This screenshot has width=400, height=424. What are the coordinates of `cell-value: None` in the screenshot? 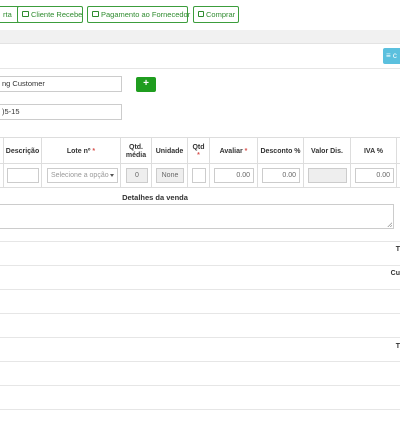 It's located at (170, 175).